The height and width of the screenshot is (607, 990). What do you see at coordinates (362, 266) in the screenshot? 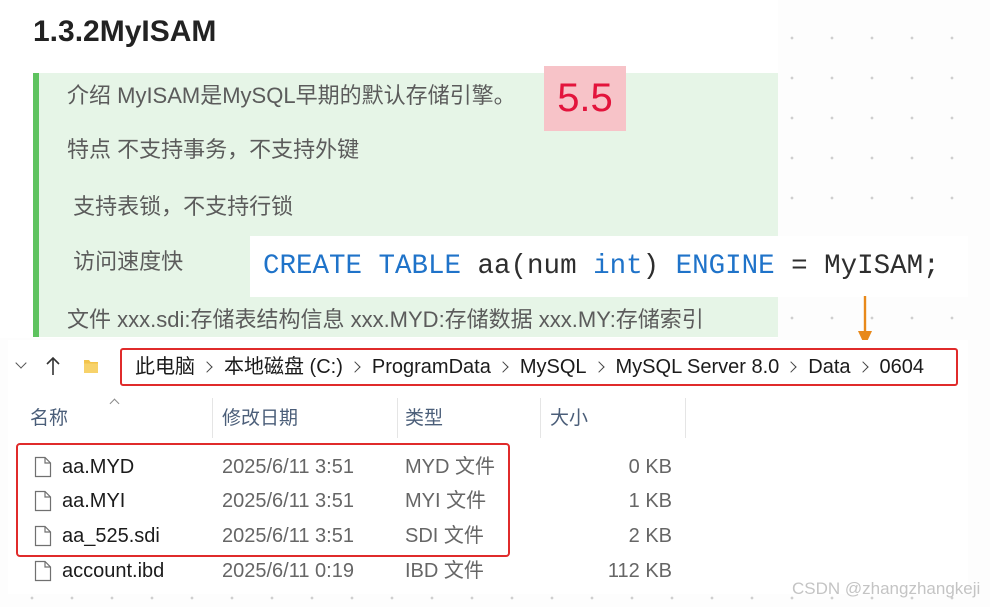
I see `code-keyword: CREATE TABLE` at bounding box center [362, 266].